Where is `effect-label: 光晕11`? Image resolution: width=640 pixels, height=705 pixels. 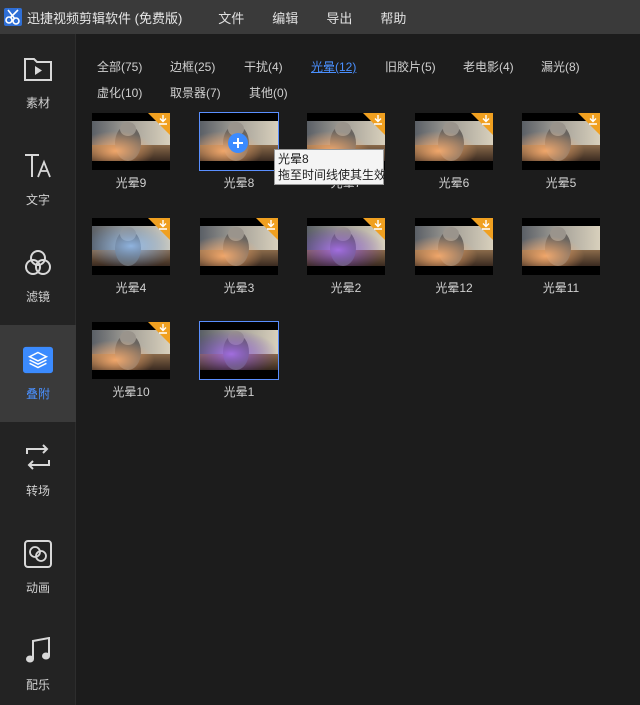
effect-label: 光晕11 is located at coordinates (561, 288).